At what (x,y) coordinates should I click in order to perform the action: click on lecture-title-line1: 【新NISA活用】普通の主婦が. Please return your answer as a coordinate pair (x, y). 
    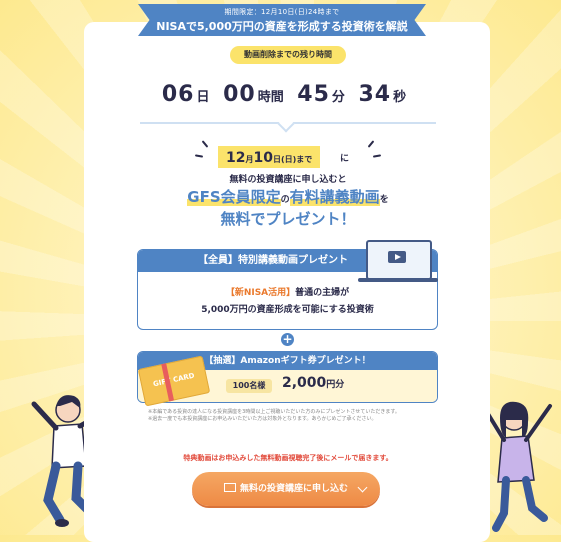
    Looking at the image, I should click on (287, 291).